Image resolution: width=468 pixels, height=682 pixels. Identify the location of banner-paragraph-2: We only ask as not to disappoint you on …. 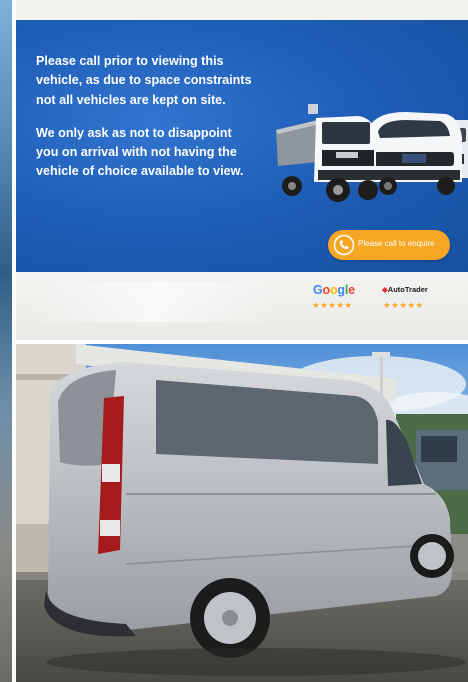
(140, 152).